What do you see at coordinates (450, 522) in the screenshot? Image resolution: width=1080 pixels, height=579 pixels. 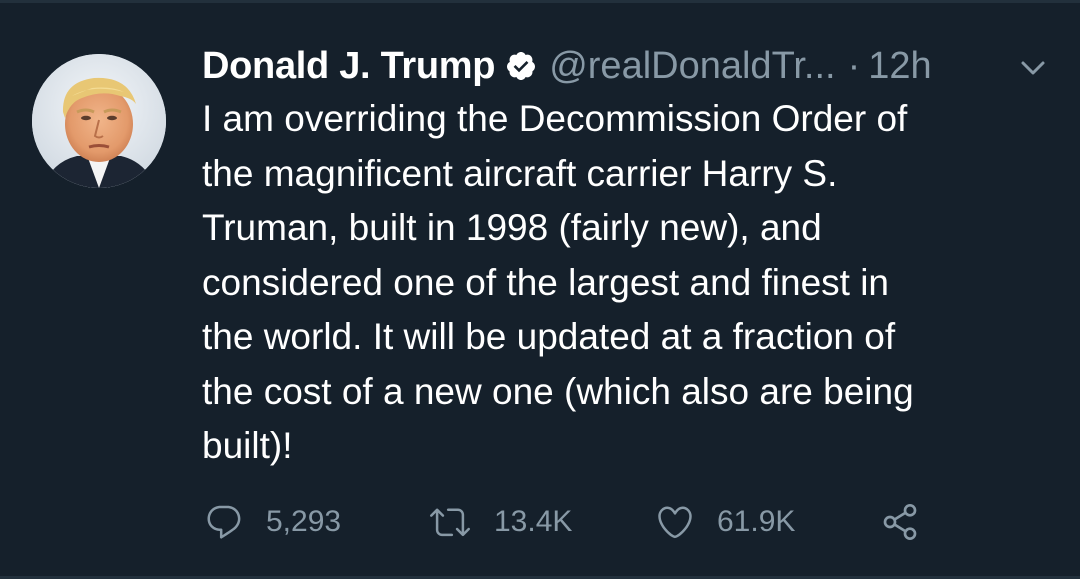 I see `retweet-icon` at bounding box center [450, 522].